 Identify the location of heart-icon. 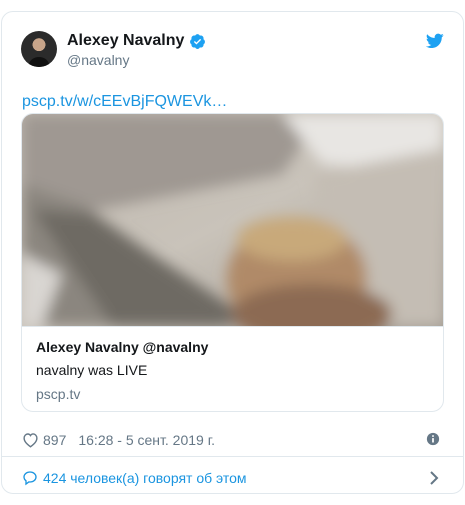
(30, 440).